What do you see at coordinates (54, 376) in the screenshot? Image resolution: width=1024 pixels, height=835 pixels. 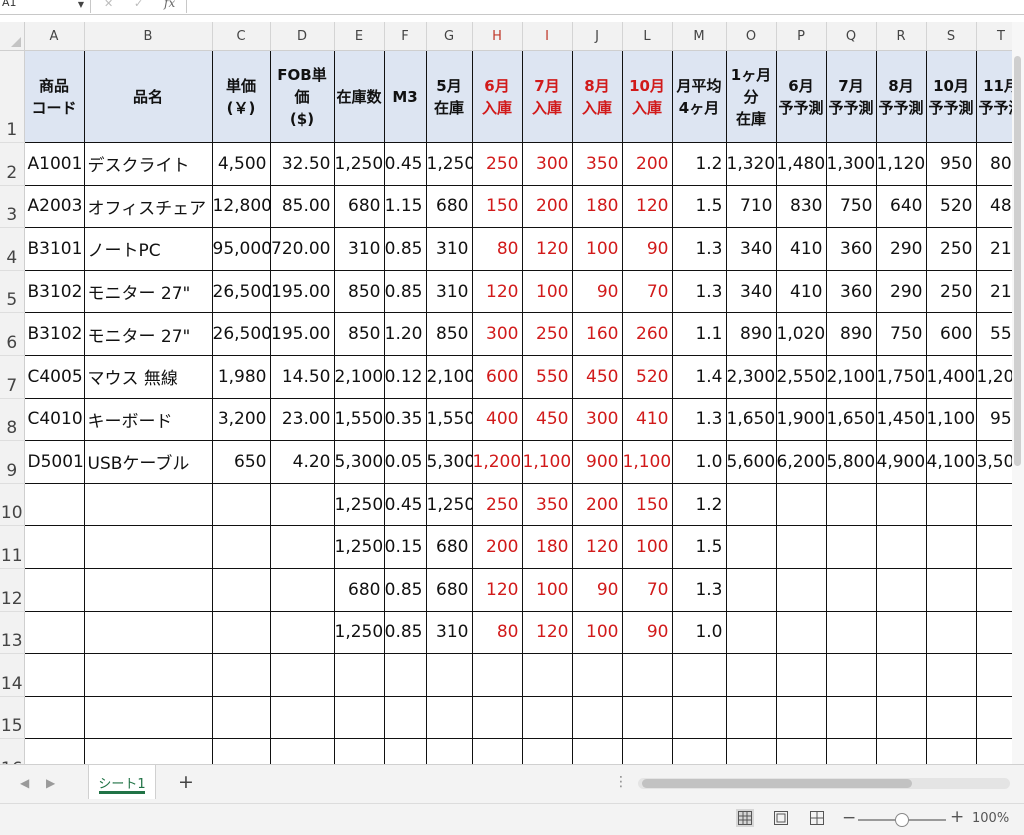 I see `table-cell: C4005` at bounding box center [54, 376].